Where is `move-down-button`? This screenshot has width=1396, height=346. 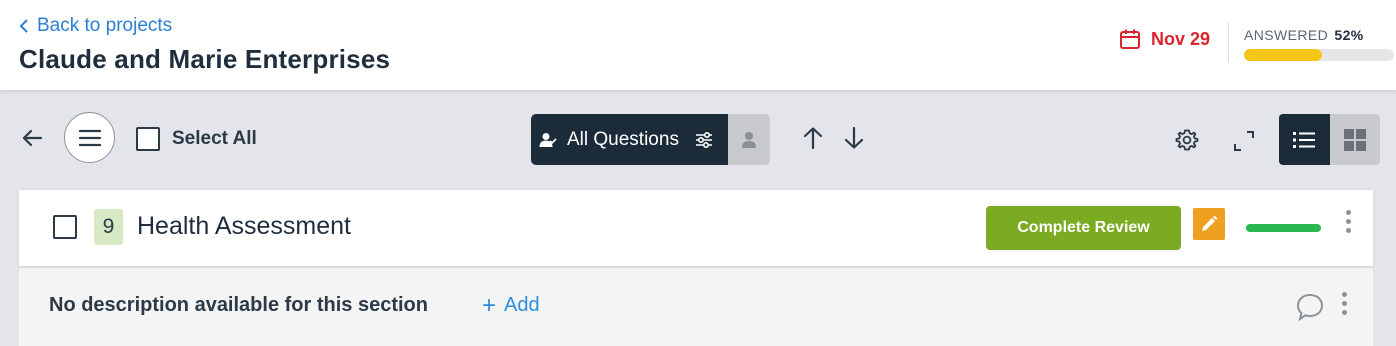 move-down-button is located at coordinates (854, 138).